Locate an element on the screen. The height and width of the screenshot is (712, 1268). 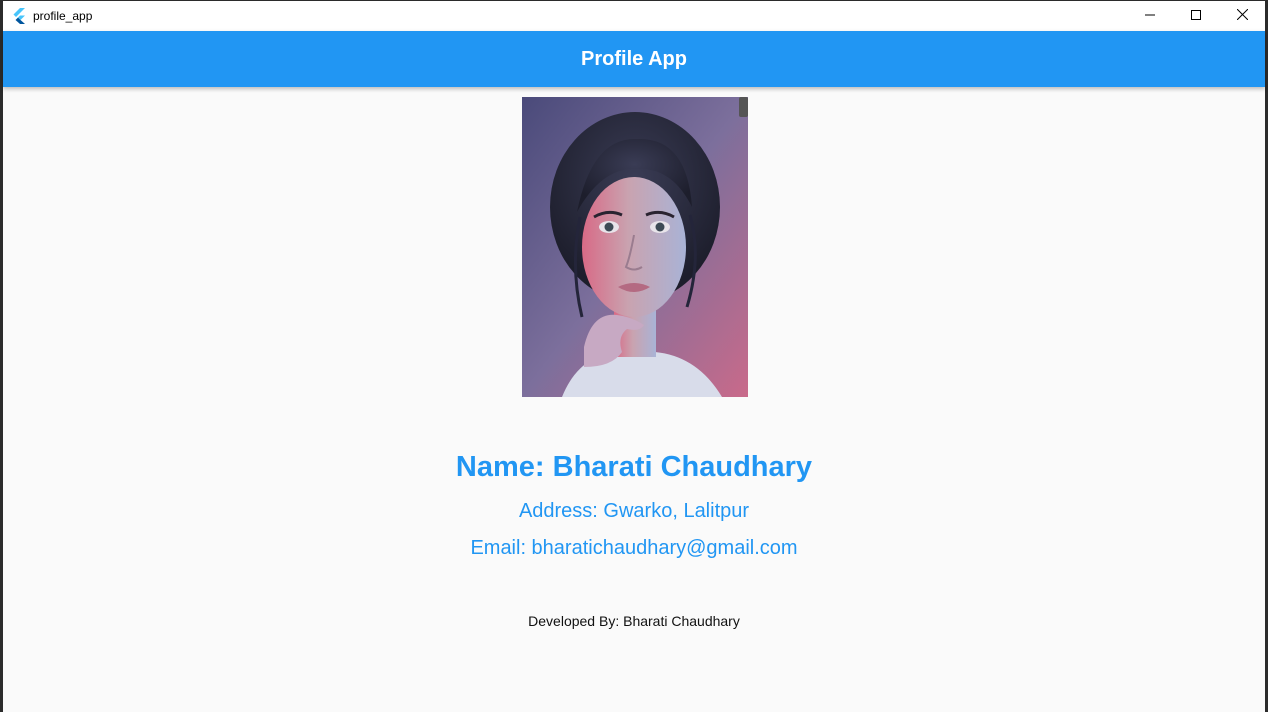
flutter-logo-icon is located at coordinates (19, 16).